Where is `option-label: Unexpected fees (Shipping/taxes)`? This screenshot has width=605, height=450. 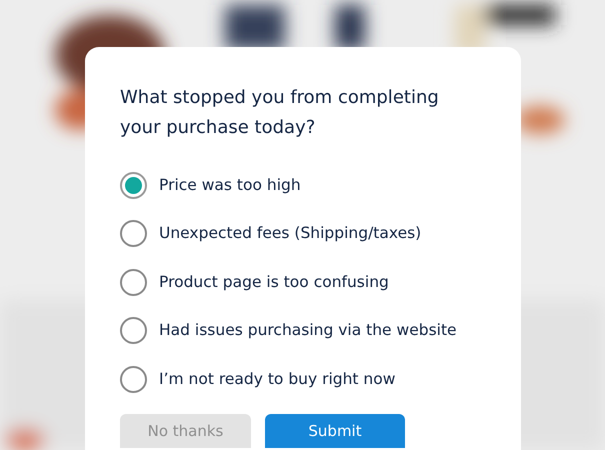
option-label: Unexpected fees (Shipping/taxes) is located at coordinates (290, 234).